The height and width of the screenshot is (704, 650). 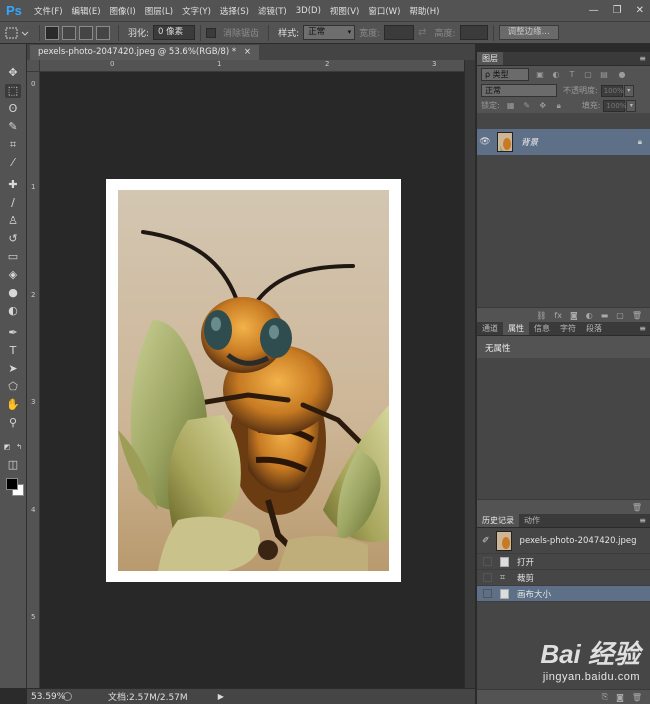 What do you see at coordinates (563, 578) in the screenshot?
I see `history-item: ⌗ 裁剪` at bounding box center [563, 578].